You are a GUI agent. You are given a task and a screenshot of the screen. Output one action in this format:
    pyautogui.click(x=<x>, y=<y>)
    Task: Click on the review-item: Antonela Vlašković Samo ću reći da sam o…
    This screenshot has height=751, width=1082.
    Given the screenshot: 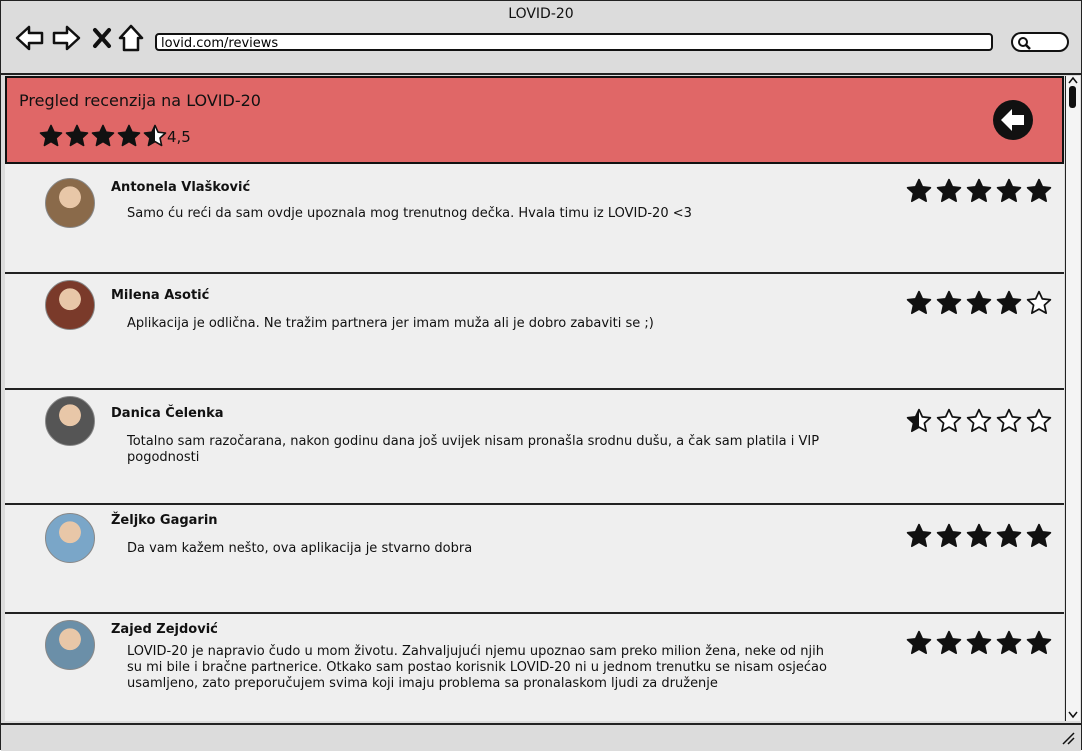 What is the action you would take?
    pyautogui.click(x=534, y=219)
    